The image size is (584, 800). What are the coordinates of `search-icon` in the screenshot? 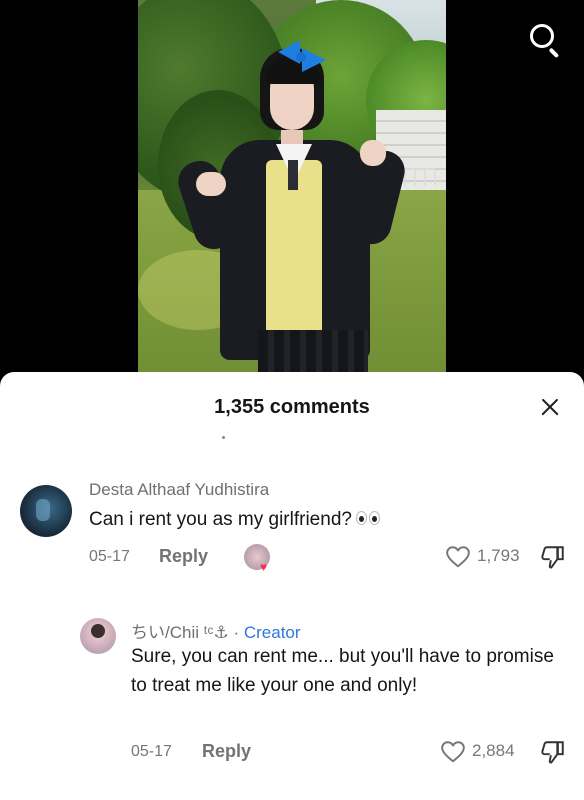 It's located at (544, 40).